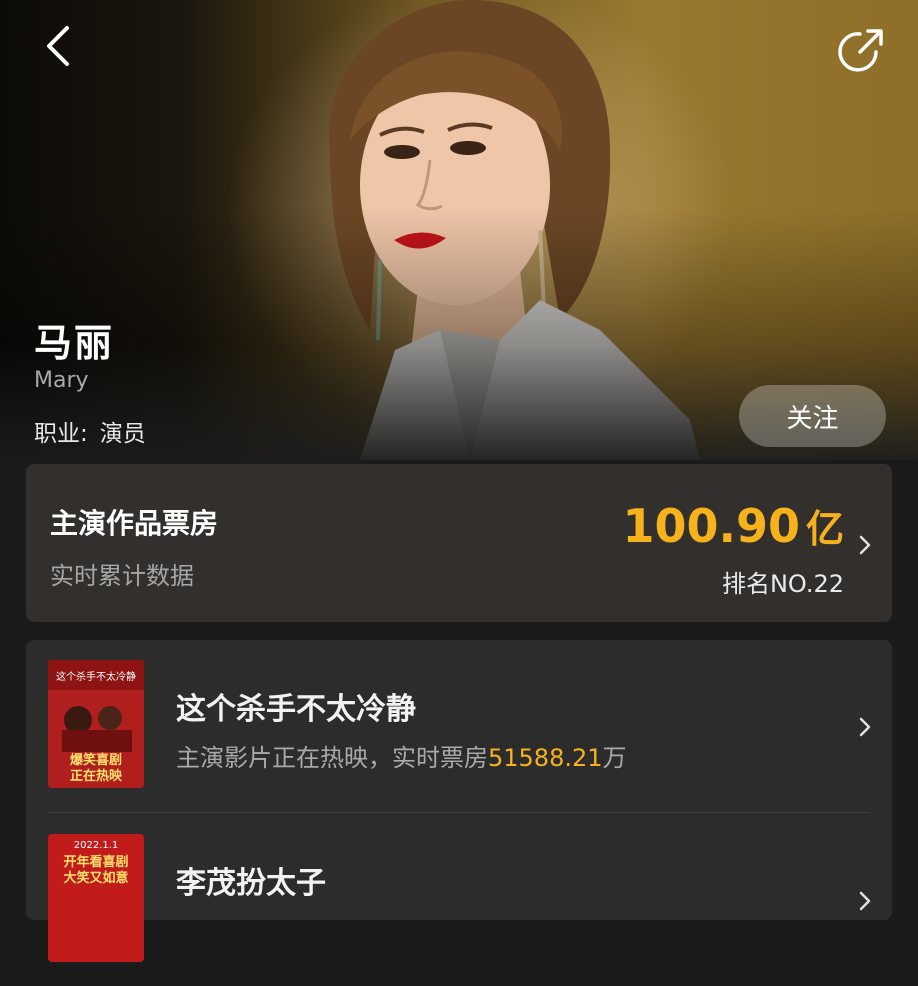 Image resolution: width=918 pixels, height=986 pixels. Describe the element at coordinates (296, 709) in the screenshot. I see `movie-title: 这个杀手不太冷静` at that location.